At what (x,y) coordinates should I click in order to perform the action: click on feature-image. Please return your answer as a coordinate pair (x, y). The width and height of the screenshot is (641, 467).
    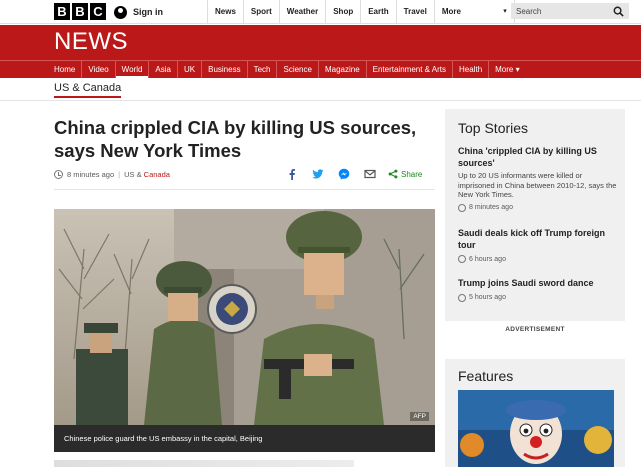
    Looking at the image, I should click on (536, 428).